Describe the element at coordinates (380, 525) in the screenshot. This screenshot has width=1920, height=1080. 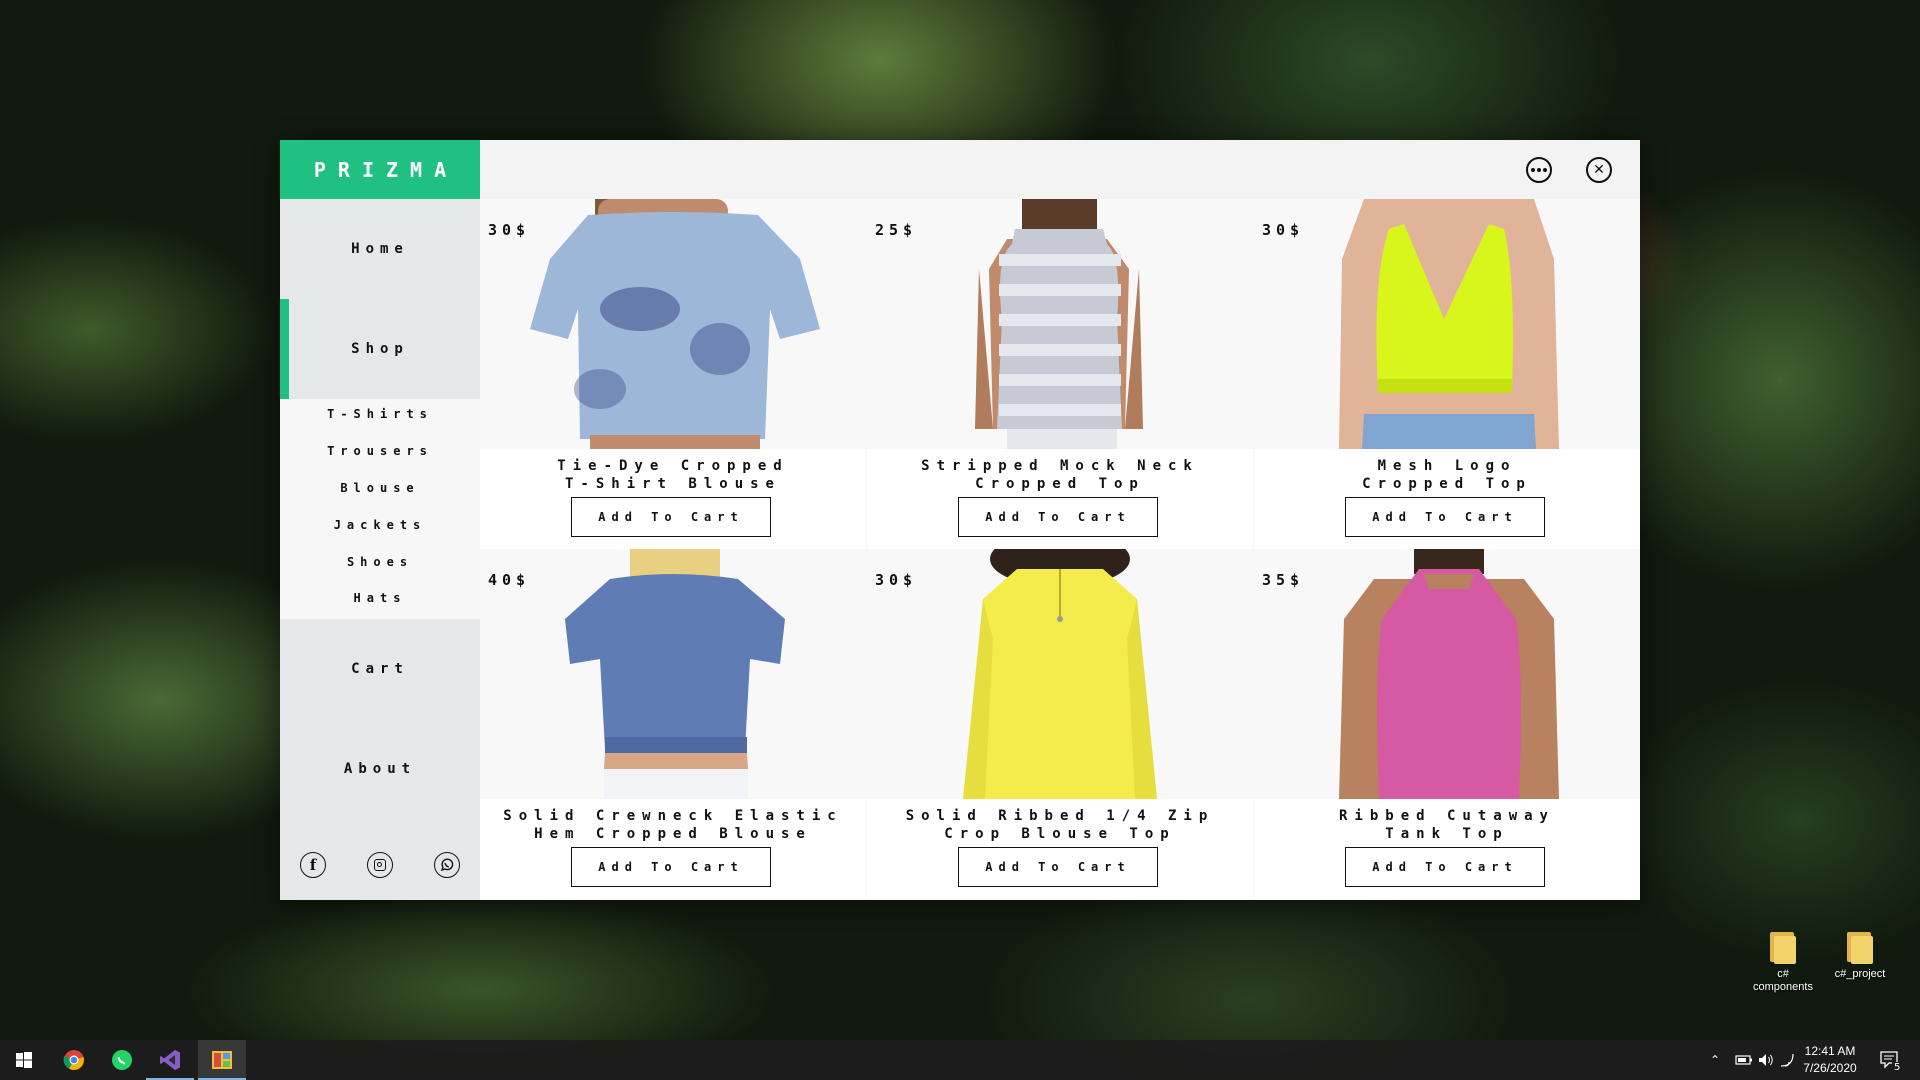
I see `submenu-jackets: Jackets` at that location.